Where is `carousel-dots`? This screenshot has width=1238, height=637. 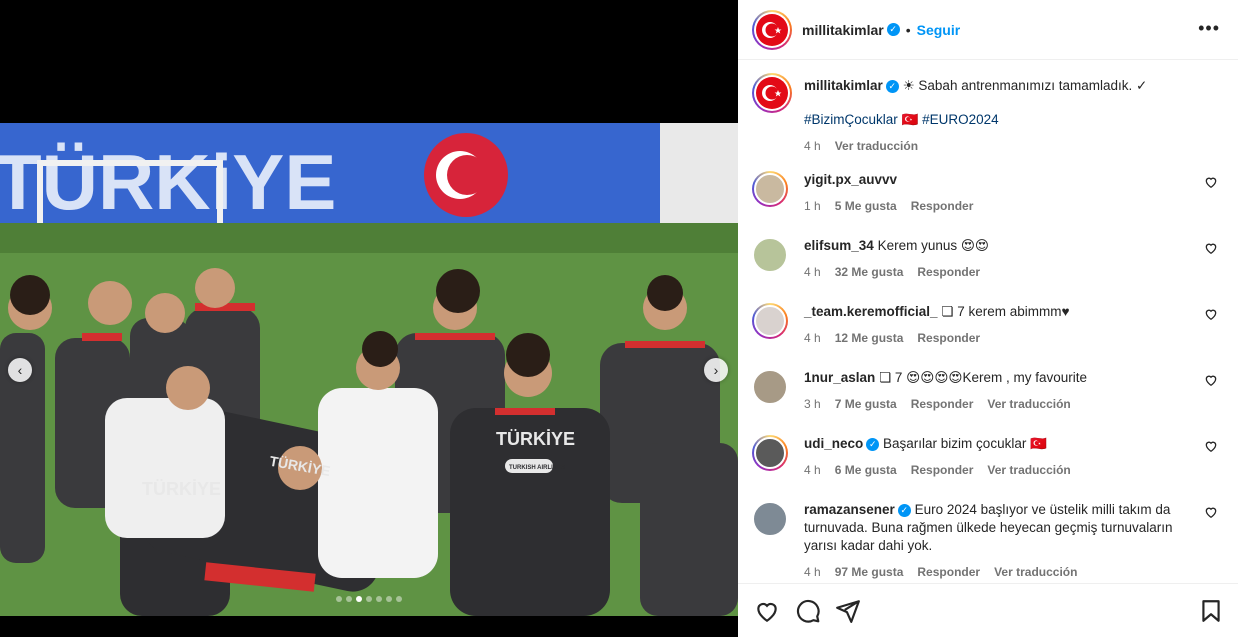 carousel-dots is located at coordinates (369, 599).